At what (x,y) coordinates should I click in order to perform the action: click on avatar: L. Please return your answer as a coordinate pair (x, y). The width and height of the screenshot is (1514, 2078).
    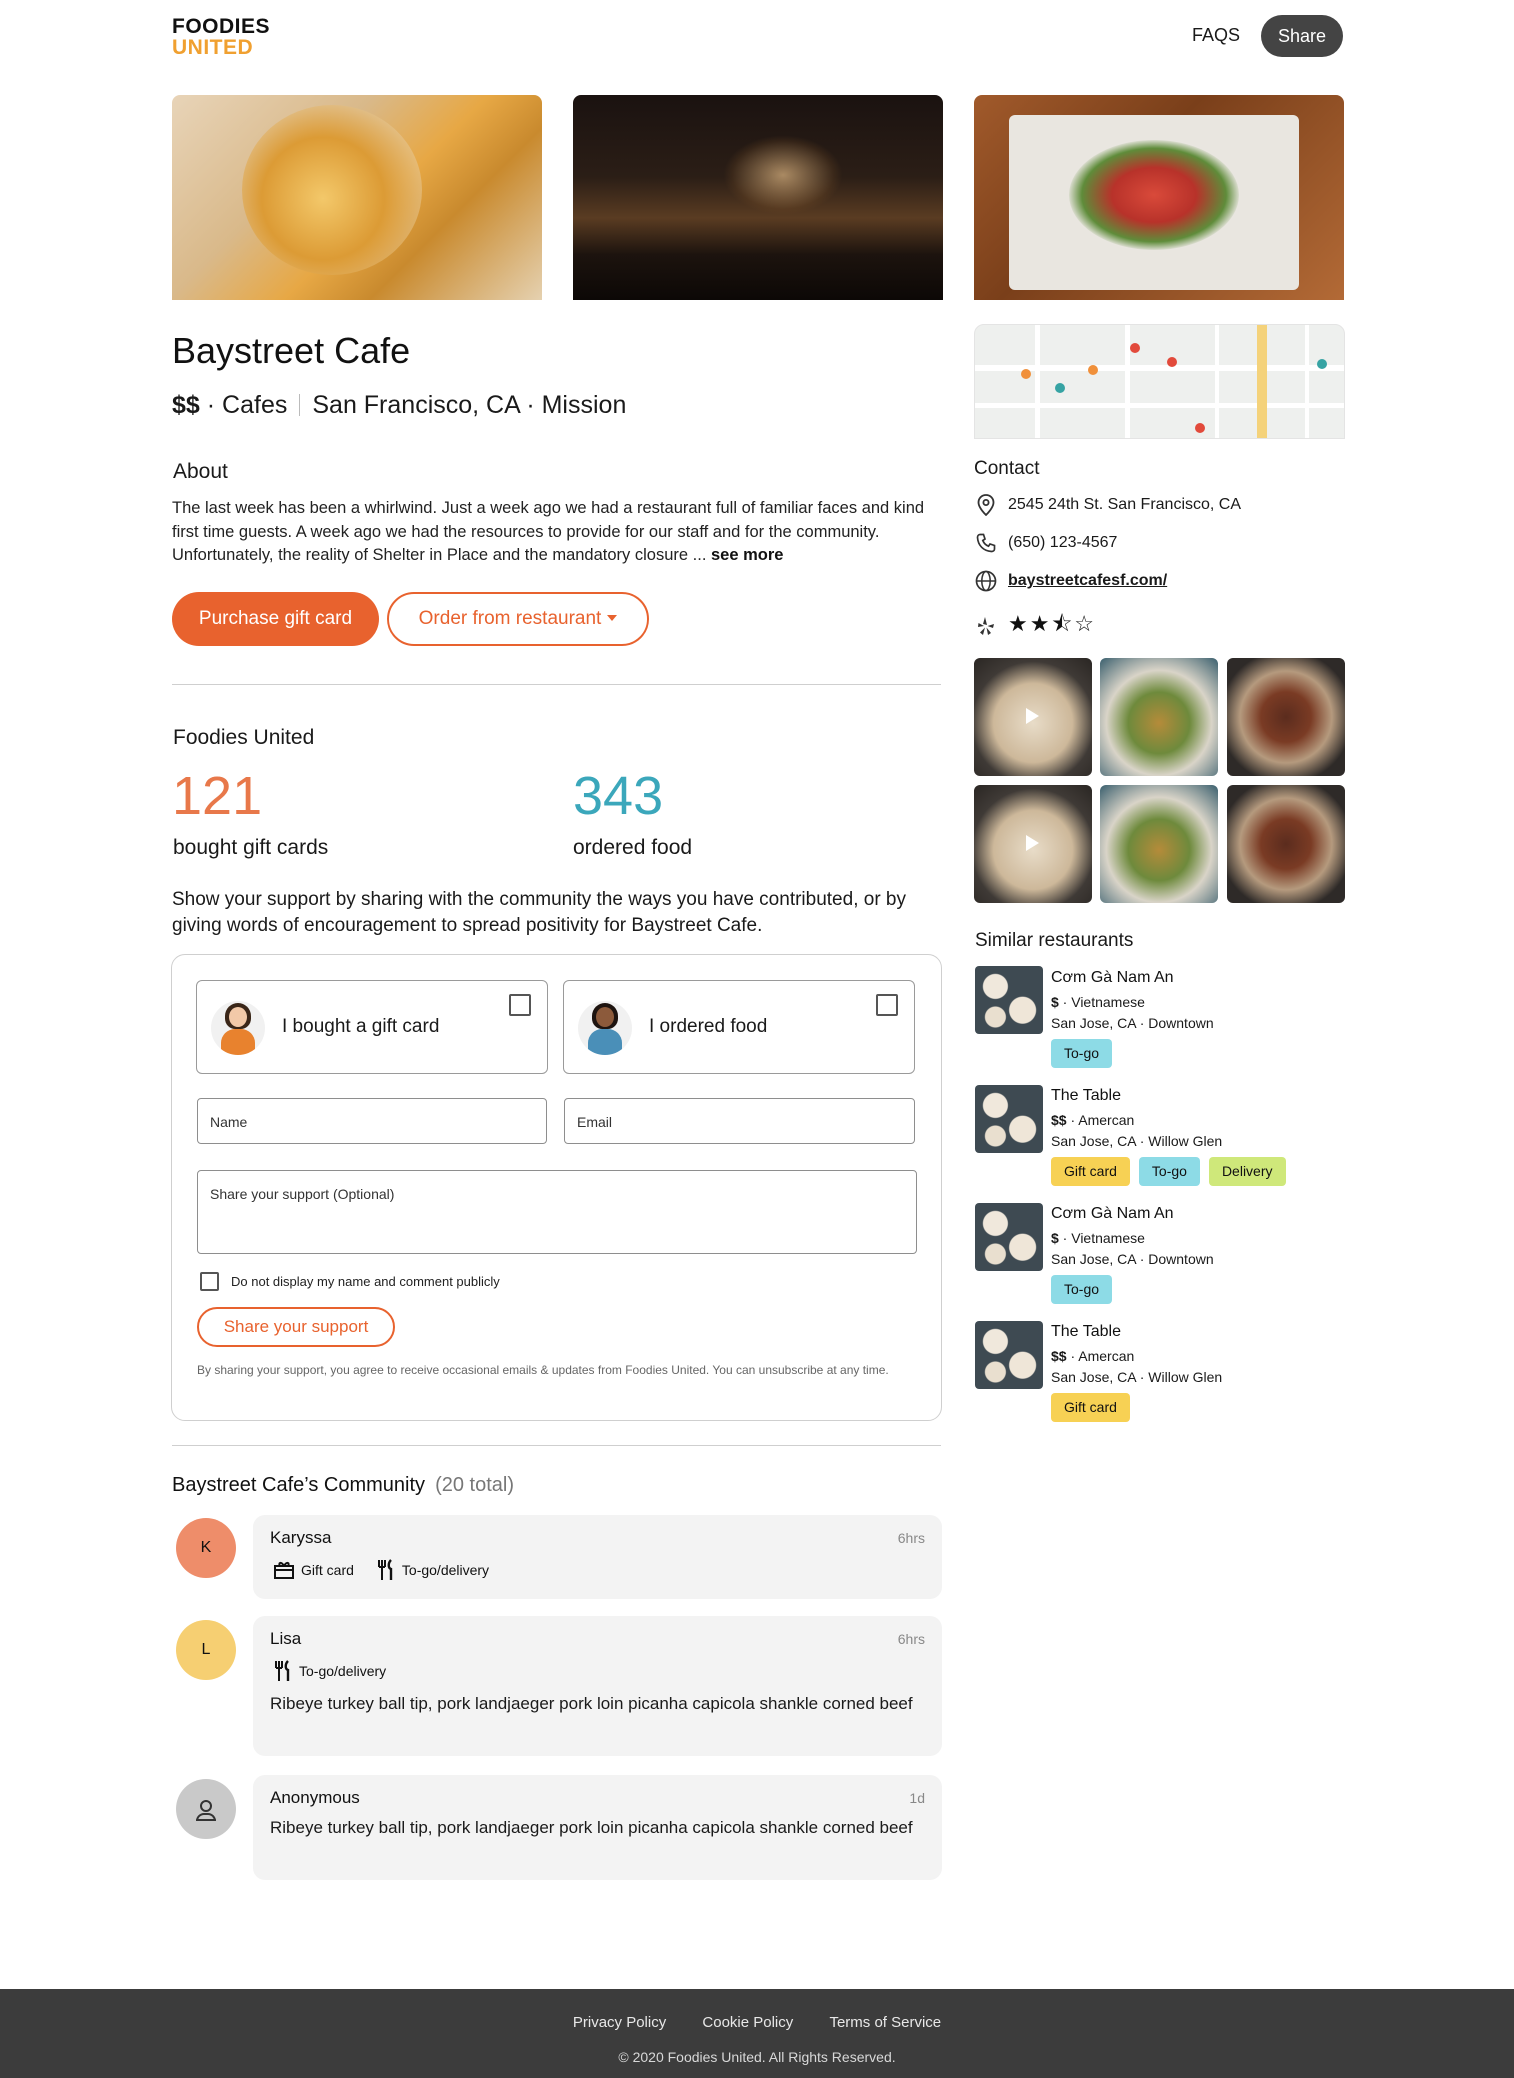
    Looking at the image, I should click on (206, 1650).